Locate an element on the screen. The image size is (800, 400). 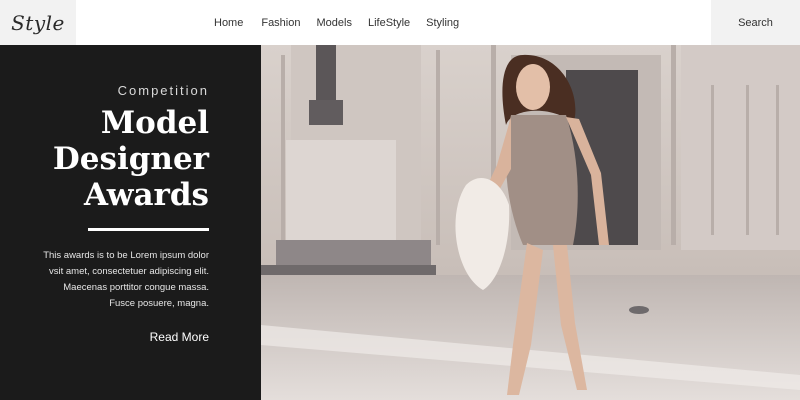
nav-styling: Styling is located at coordinates (442, 23).